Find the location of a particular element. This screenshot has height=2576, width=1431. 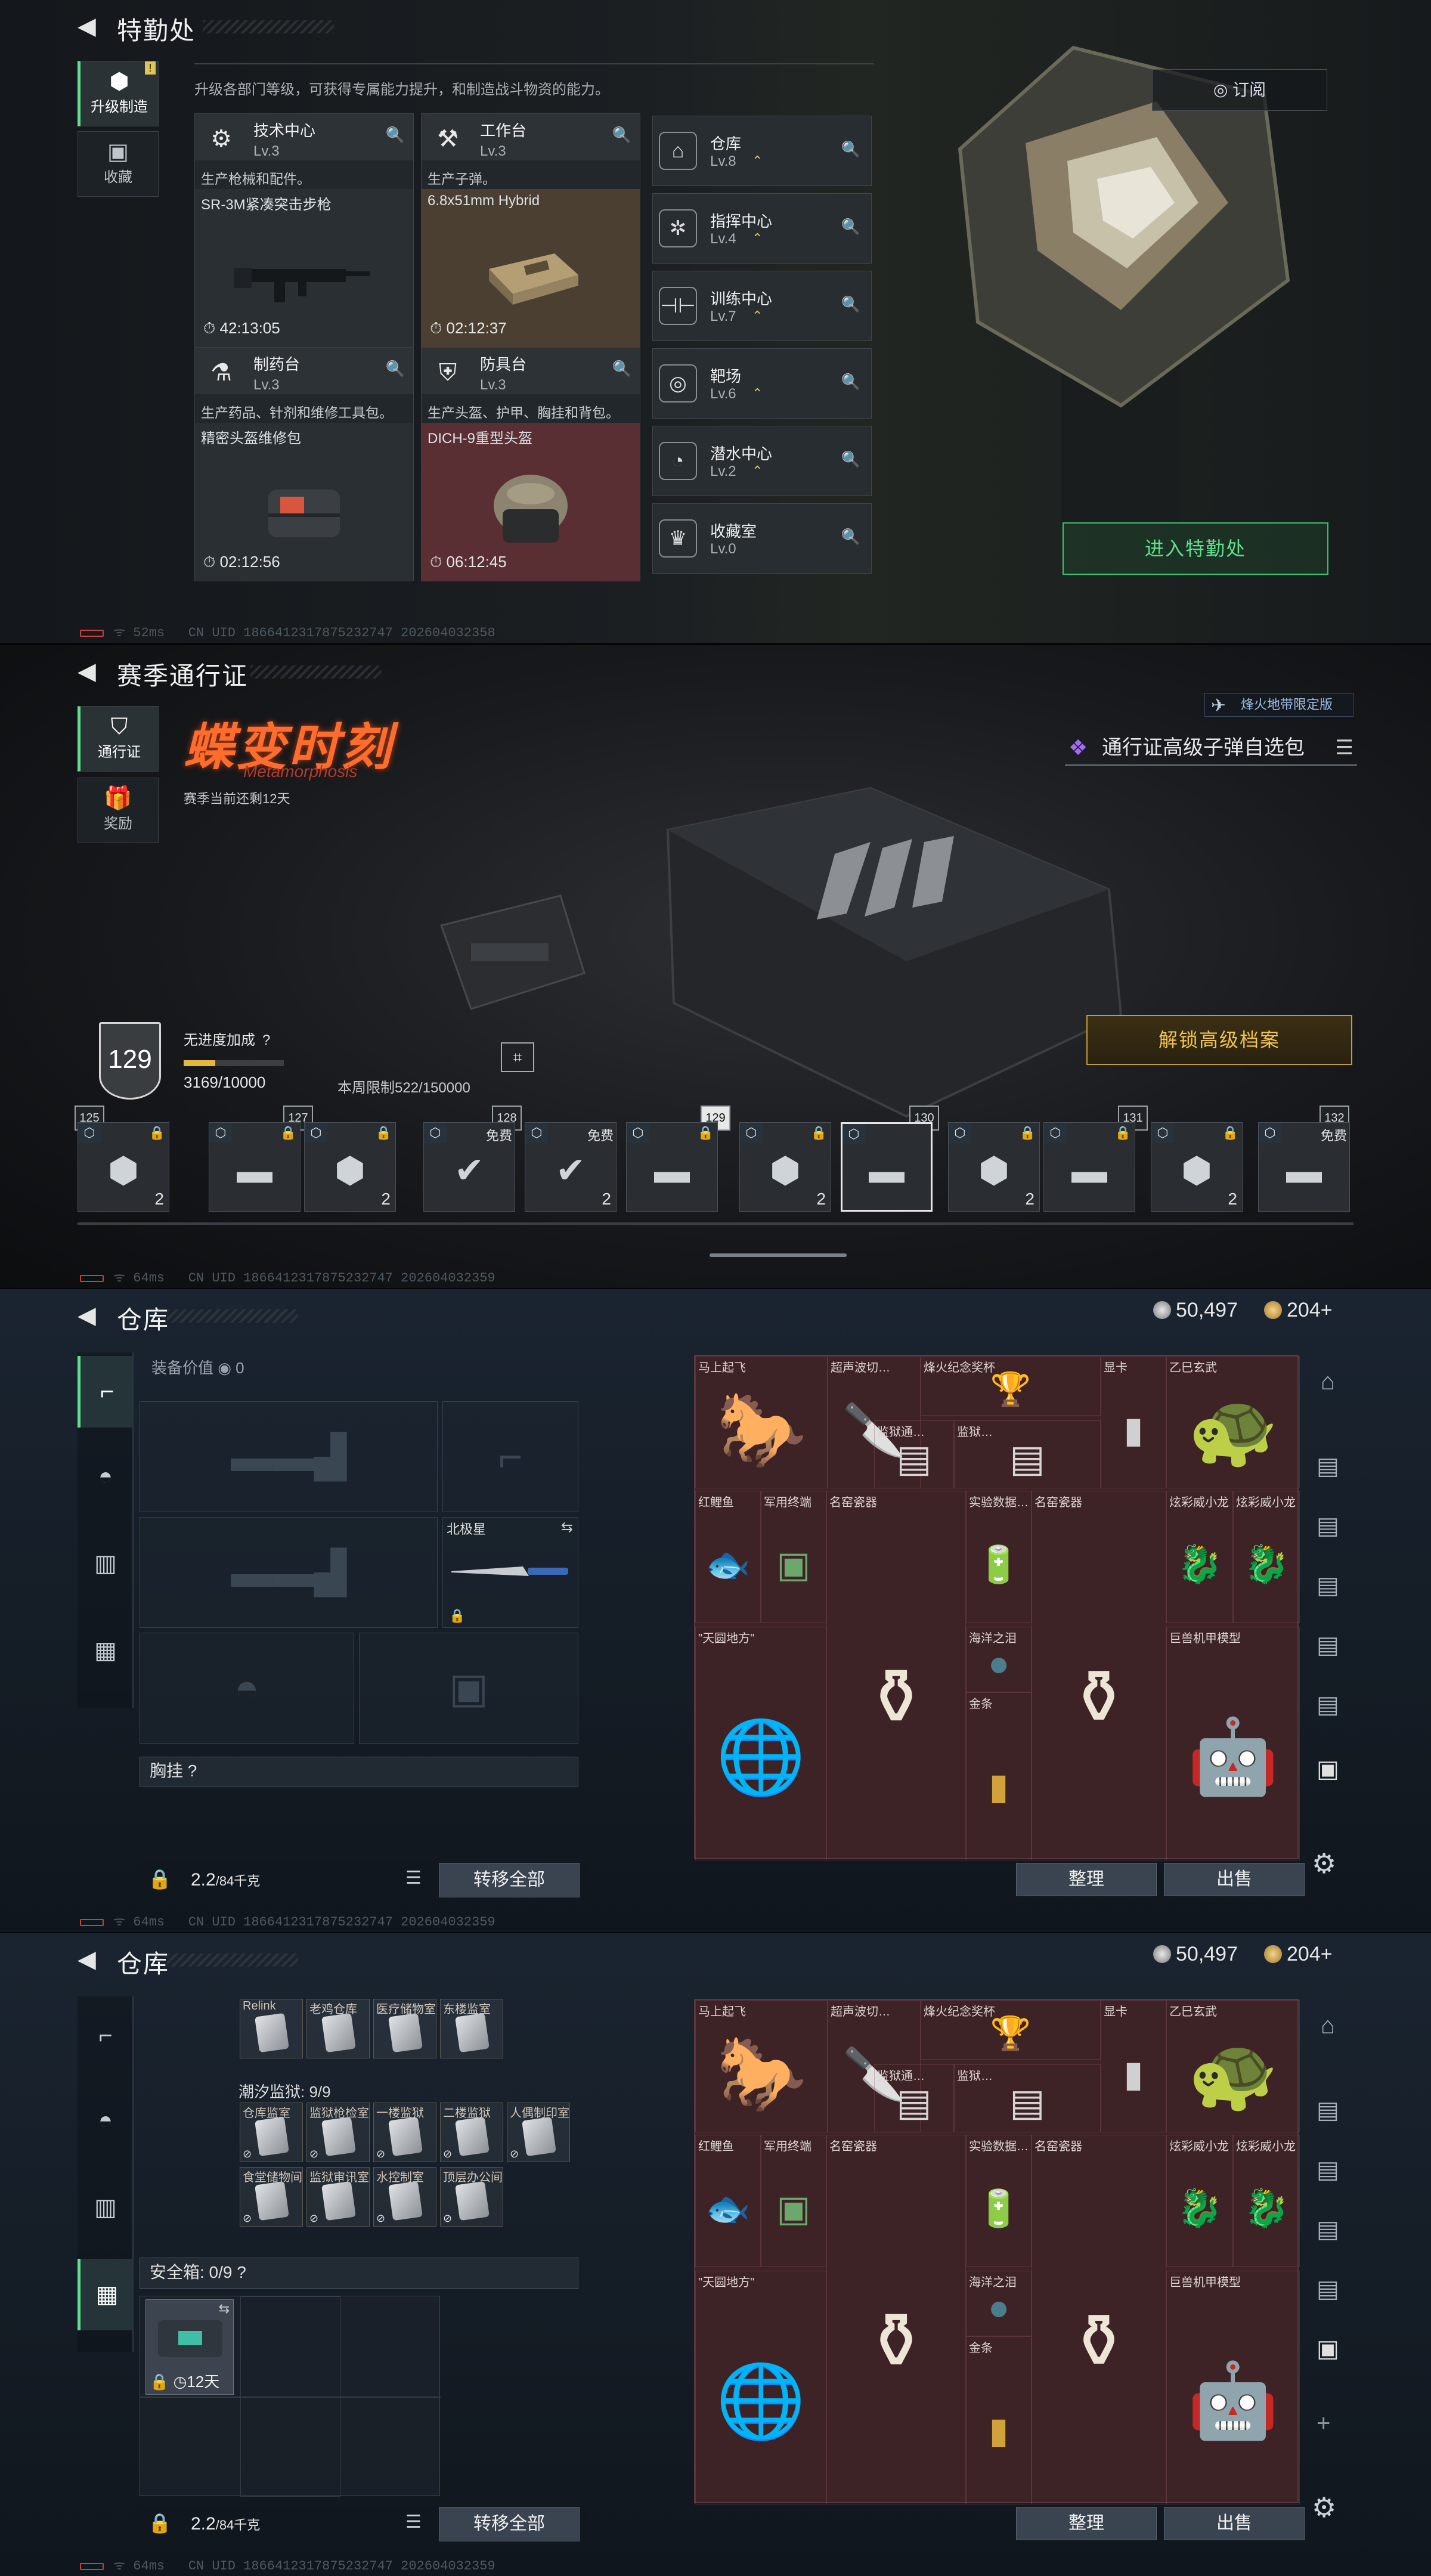

stash-item: 乙巳玄武 🐢 is located at coordinates (1233, 1422).